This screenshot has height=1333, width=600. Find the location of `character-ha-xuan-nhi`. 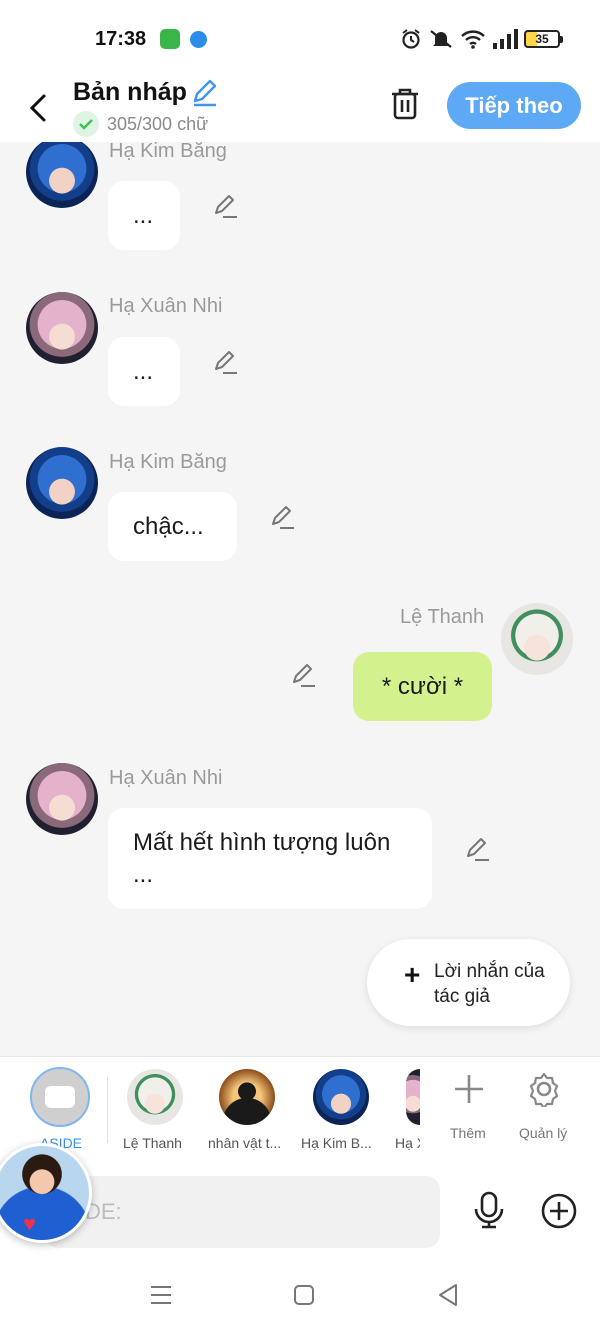

character-ha-xuan-nhi is located at coordinates (413, 1097).